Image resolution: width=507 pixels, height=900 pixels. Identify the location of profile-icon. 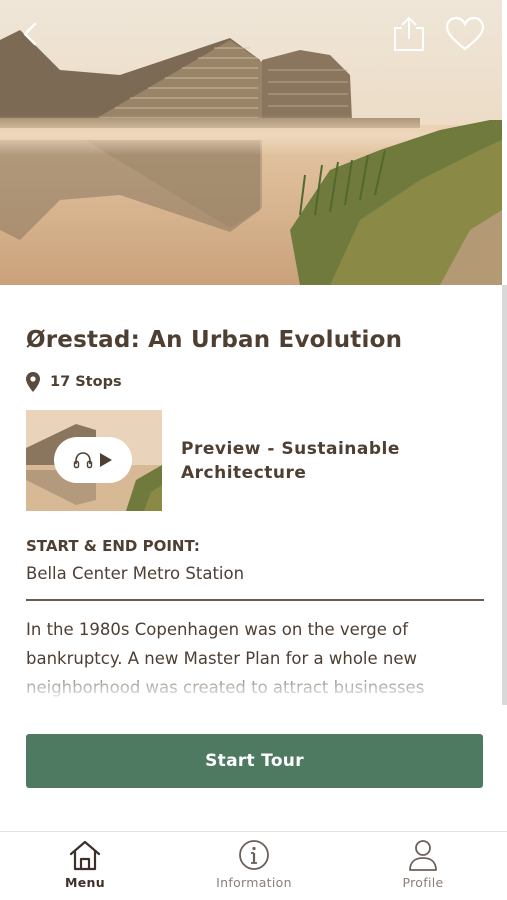
(423, 855).